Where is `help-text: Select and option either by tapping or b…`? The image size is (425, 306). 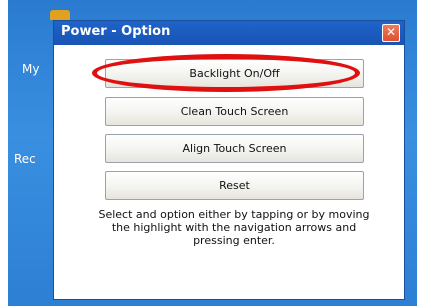 help-text: Select and option either by tapping or b… is located at coordinates (234, 227).